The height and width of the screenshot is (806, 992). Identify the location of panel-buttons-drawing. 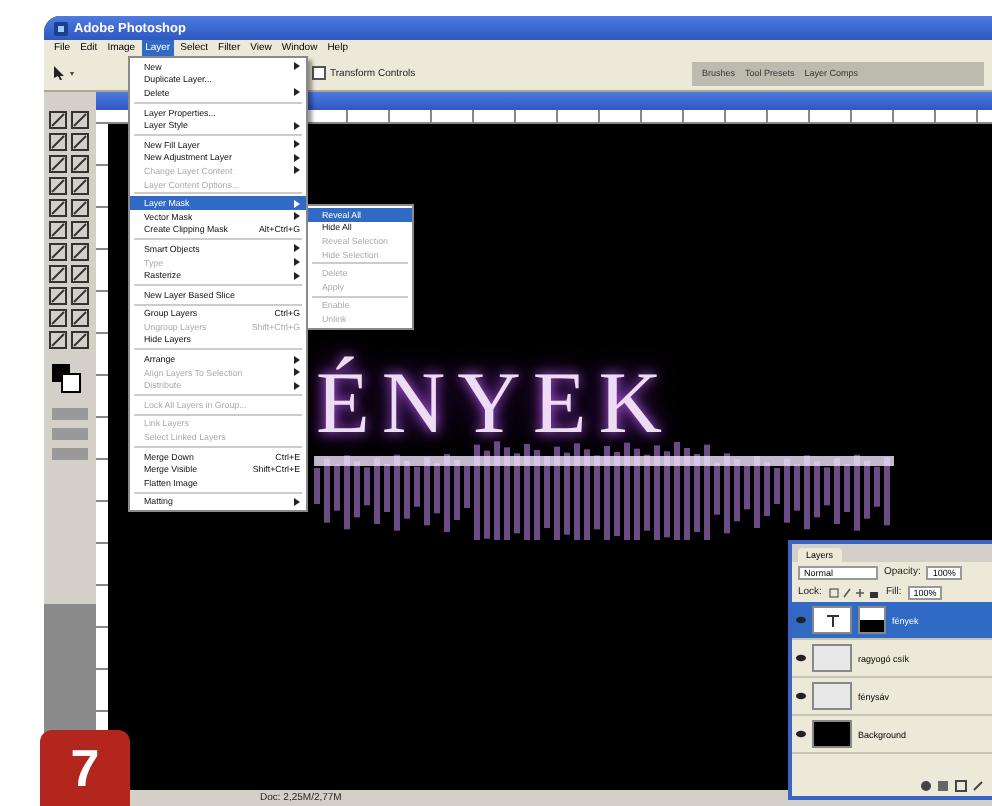
(952, 786).